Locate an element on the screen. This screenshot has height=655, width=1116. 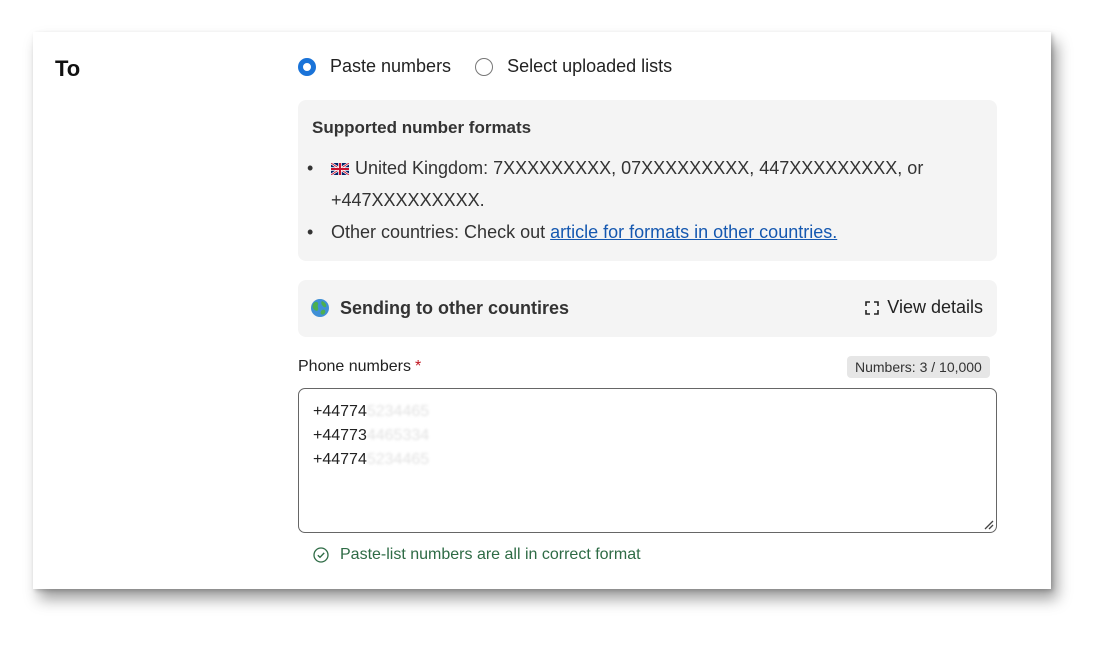
uploaded-lists-option: Select uploaded lists is located at coordinates (573, 66).